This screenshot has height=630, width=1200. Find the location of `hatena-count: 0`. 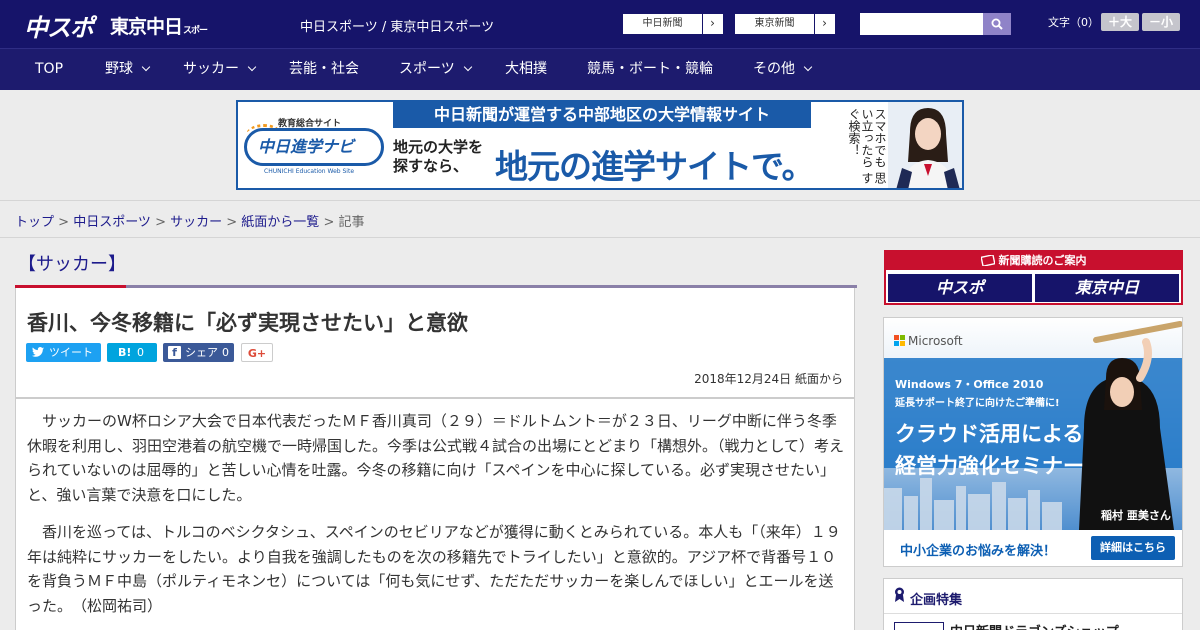

hatena-count: 0 is located at coordinates (140, 352).